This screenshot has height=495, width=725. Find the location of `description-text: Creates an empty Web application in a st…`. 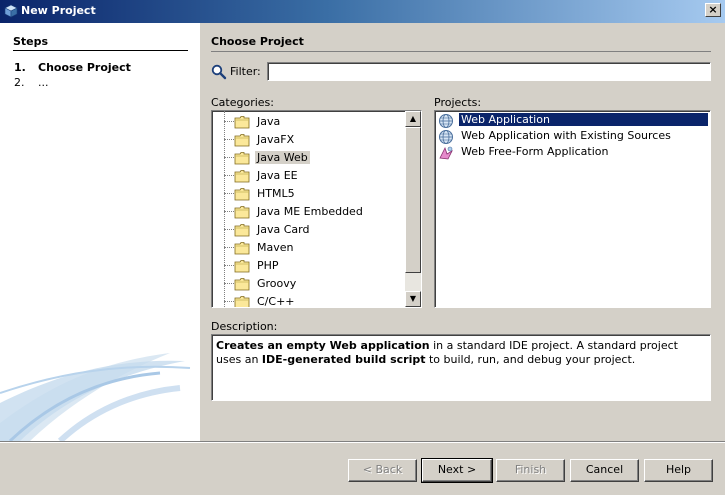

description-text: Creates an empty Web application in a st… is located at coordinates (456, 353).